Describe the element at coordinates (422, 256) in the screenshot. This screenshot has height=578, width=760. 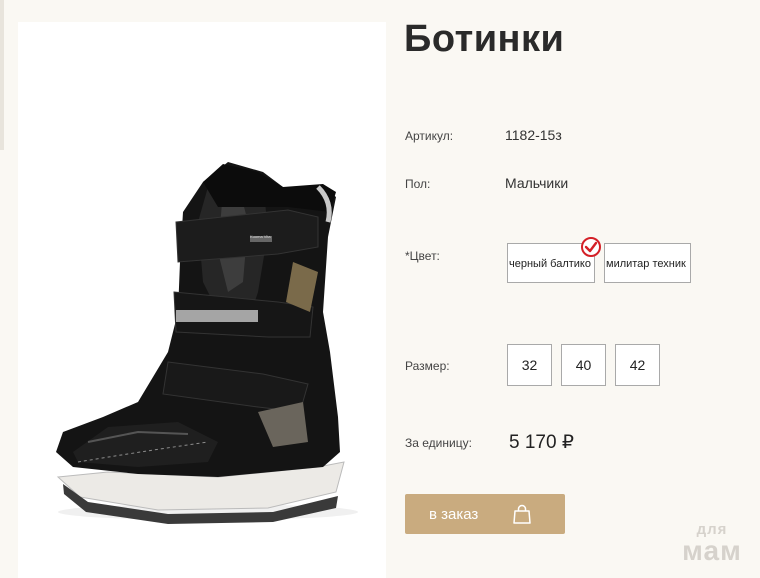
I see `color-label: *Цвет:` at that location.